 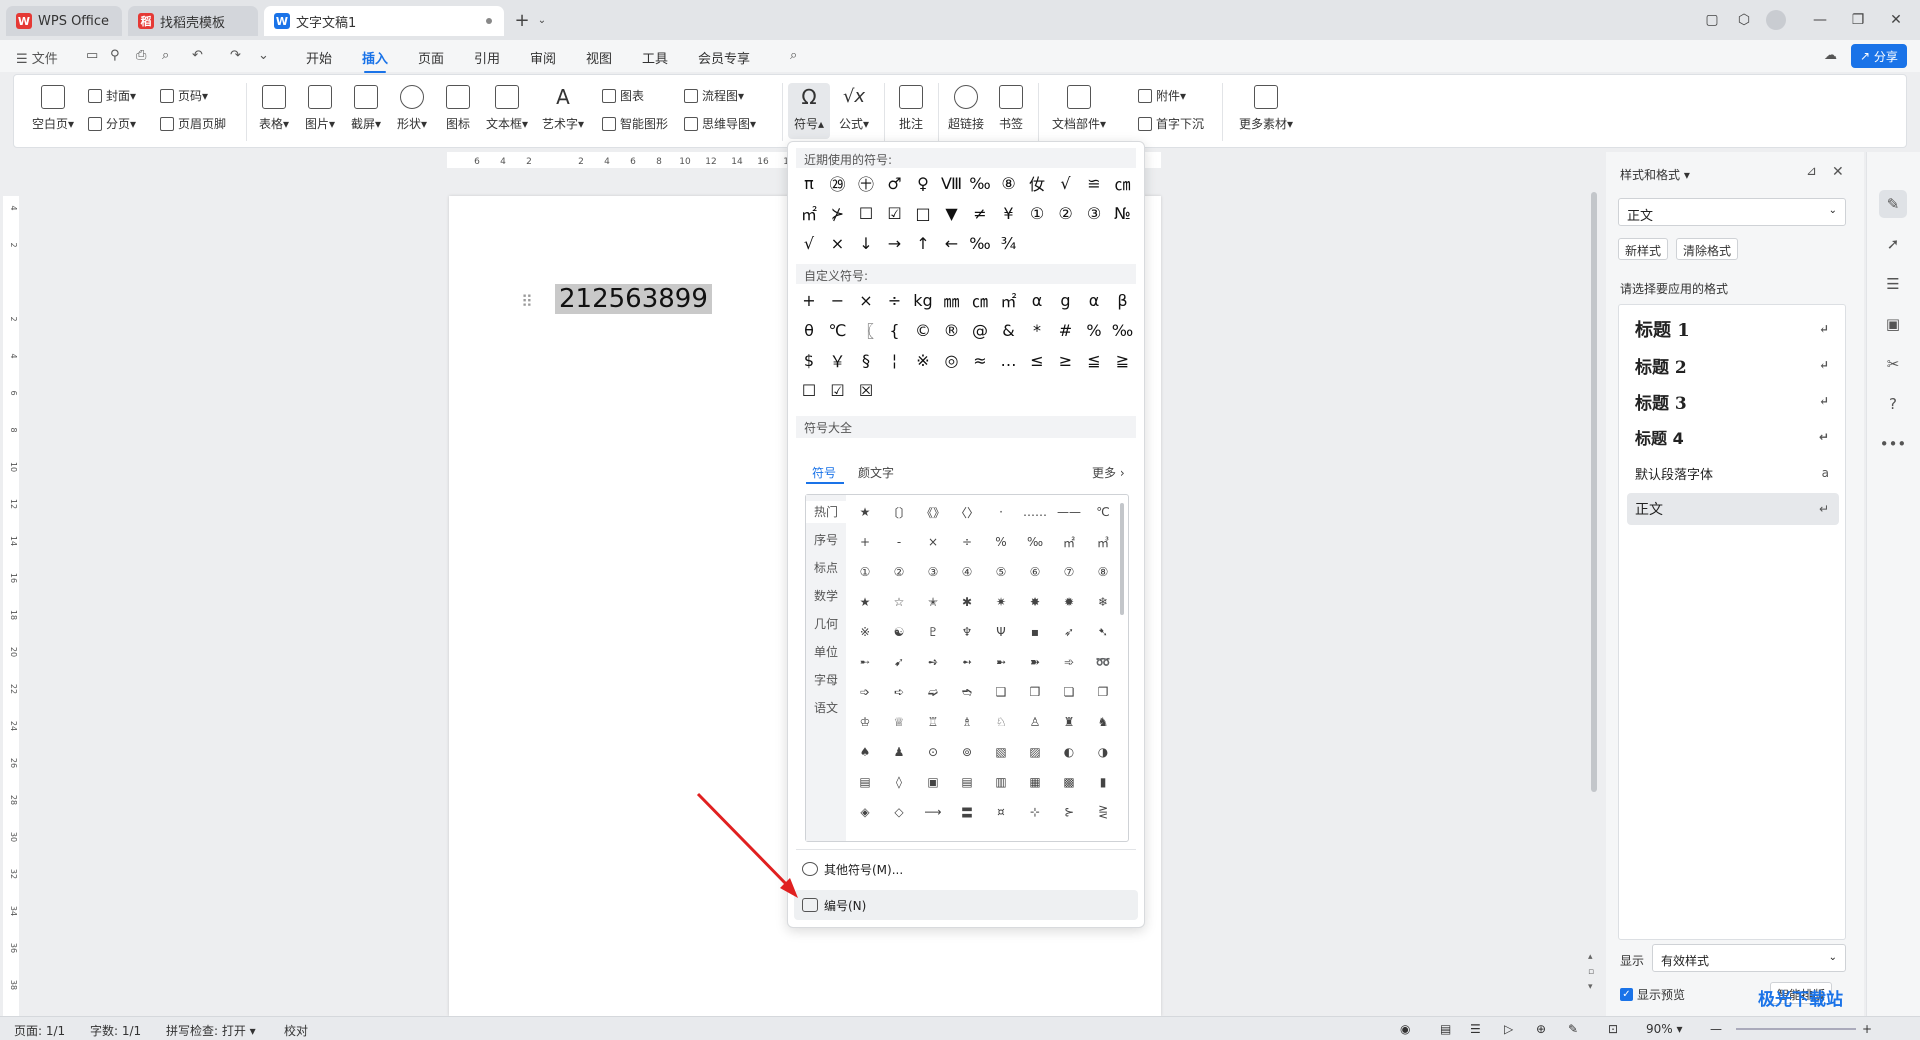 I want to click on library-symbol: ¤, so click(x=1001, y=812).